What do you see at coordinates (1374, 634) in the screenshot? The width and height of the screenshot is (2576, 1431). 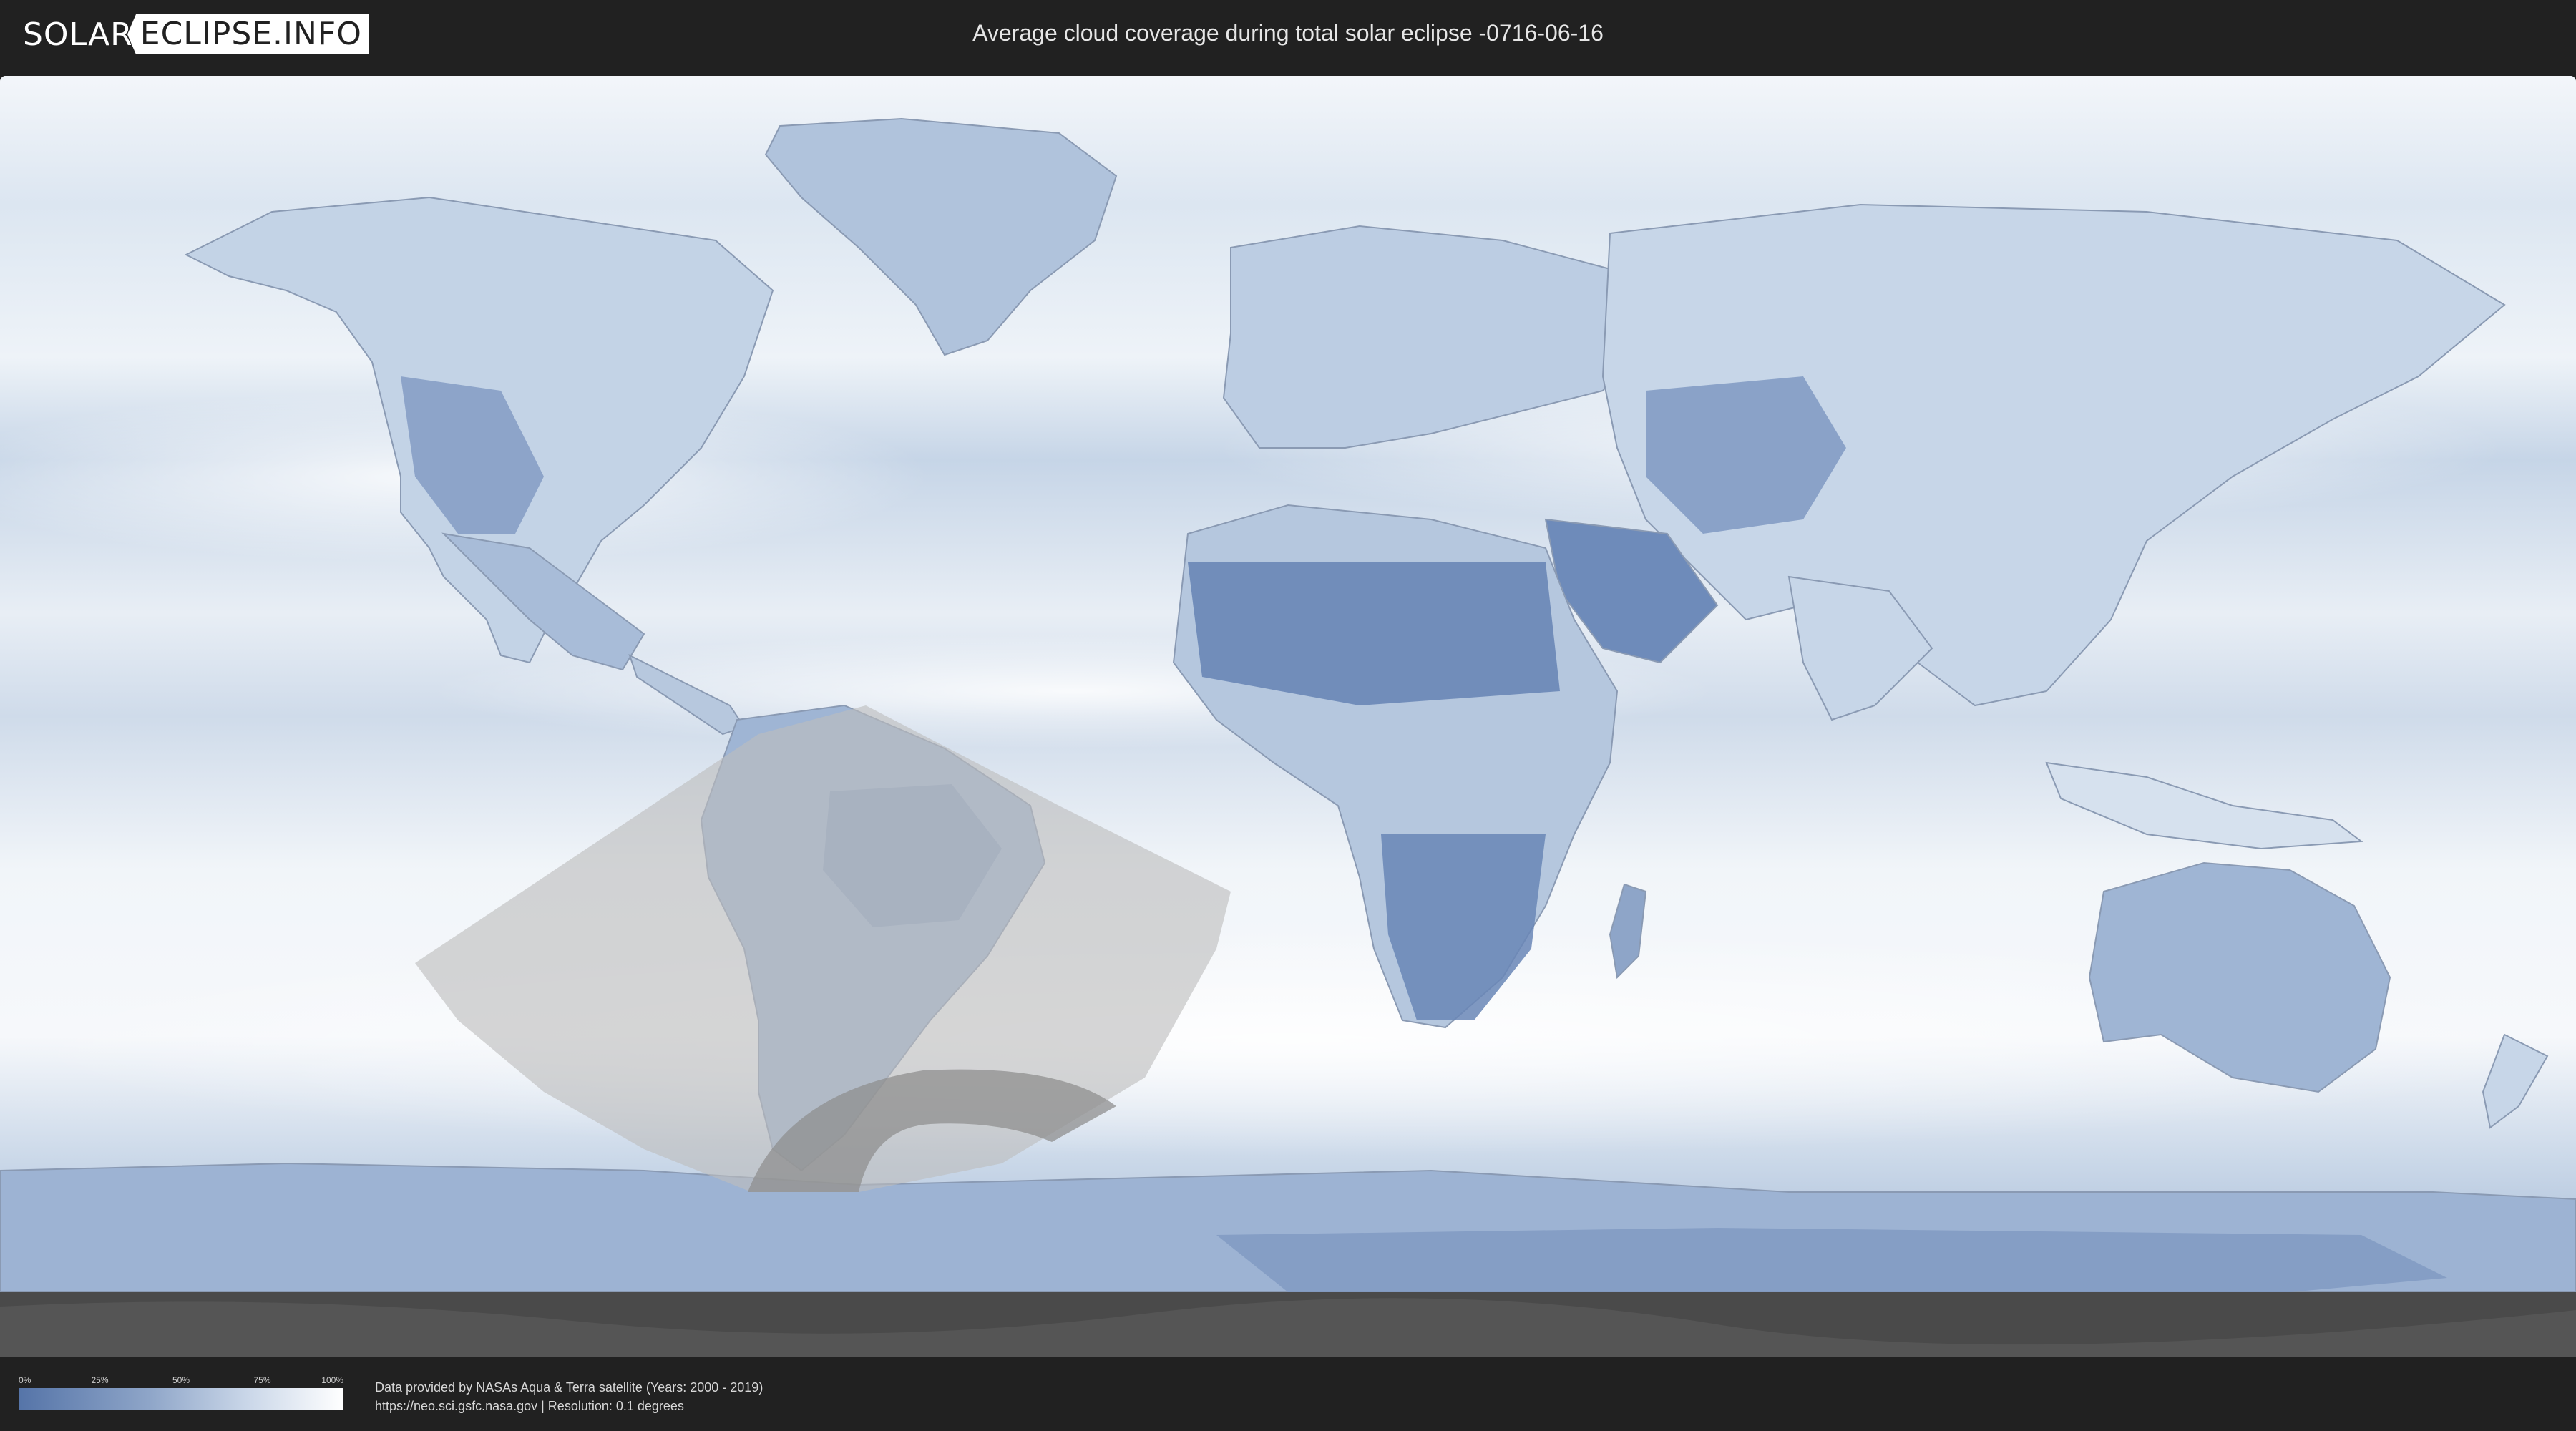 I see `sahara-dry-region` at bounding box center [1374, 634].